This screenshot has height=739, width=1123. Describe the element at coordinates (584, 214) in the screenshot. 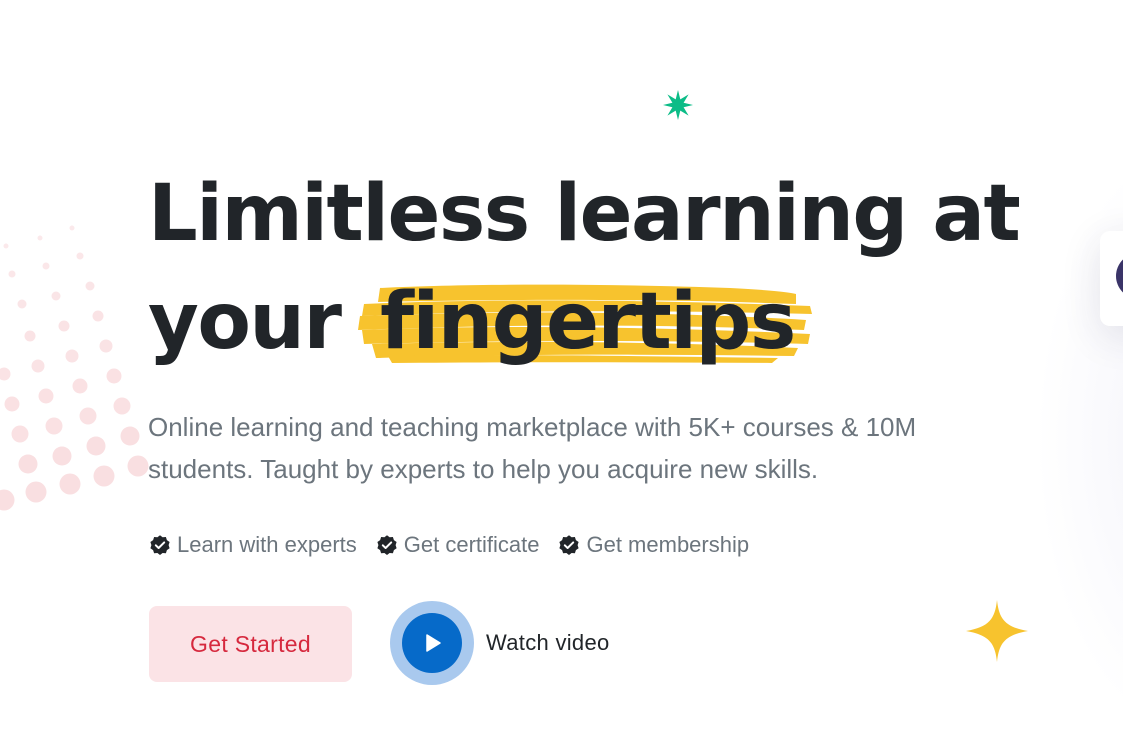

I see `headline-line-1: Limitless learning at` at that location.